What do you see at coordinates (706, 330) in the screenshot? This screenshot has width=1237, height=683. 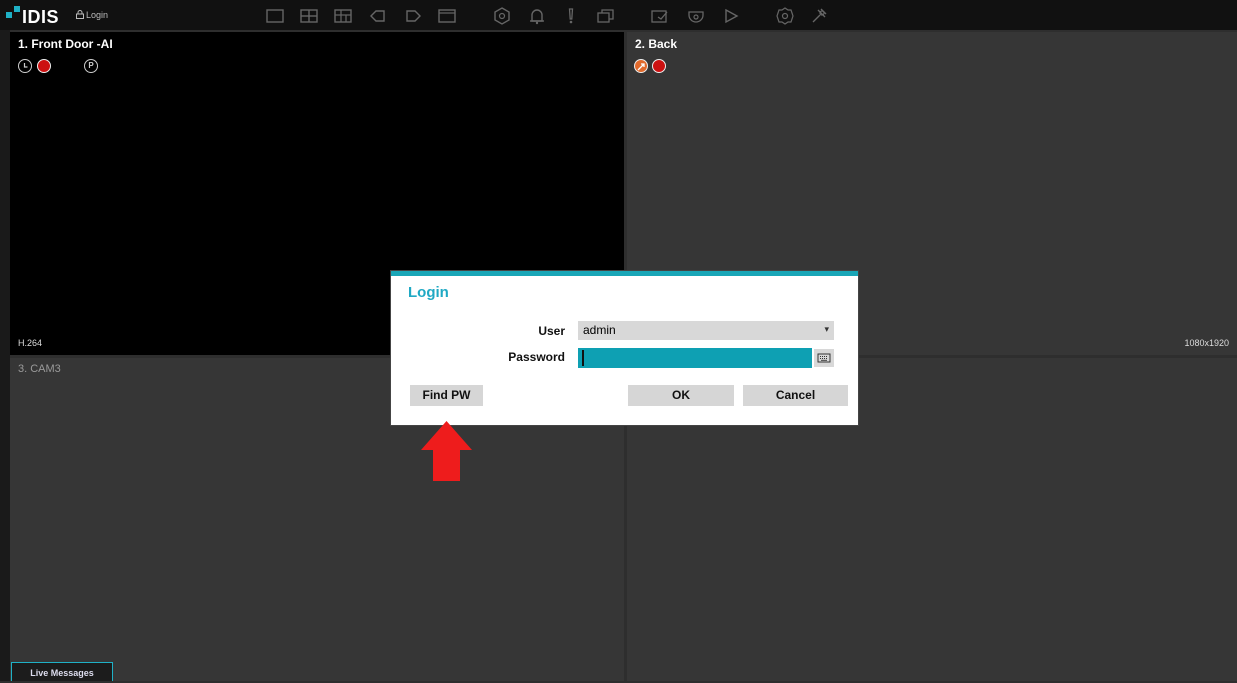 I see `user-select: admin ▾` at bounding box center [706, 330].